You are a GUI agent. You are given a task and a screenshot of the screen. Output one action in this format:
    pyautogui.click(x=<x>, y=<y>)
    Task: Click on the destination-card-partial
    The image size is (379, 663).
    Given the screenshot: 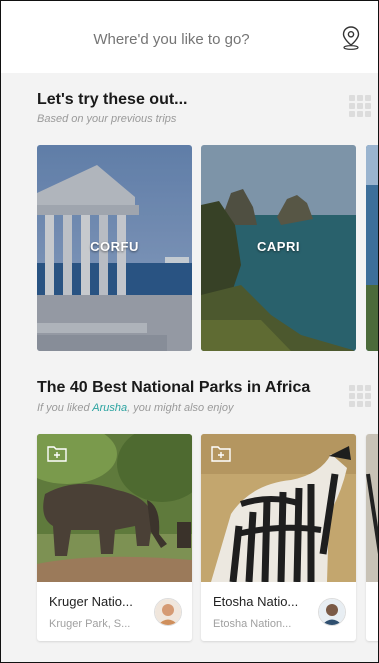 What is the action you would take?
    pyautogui.click(x=372, y=248)
    